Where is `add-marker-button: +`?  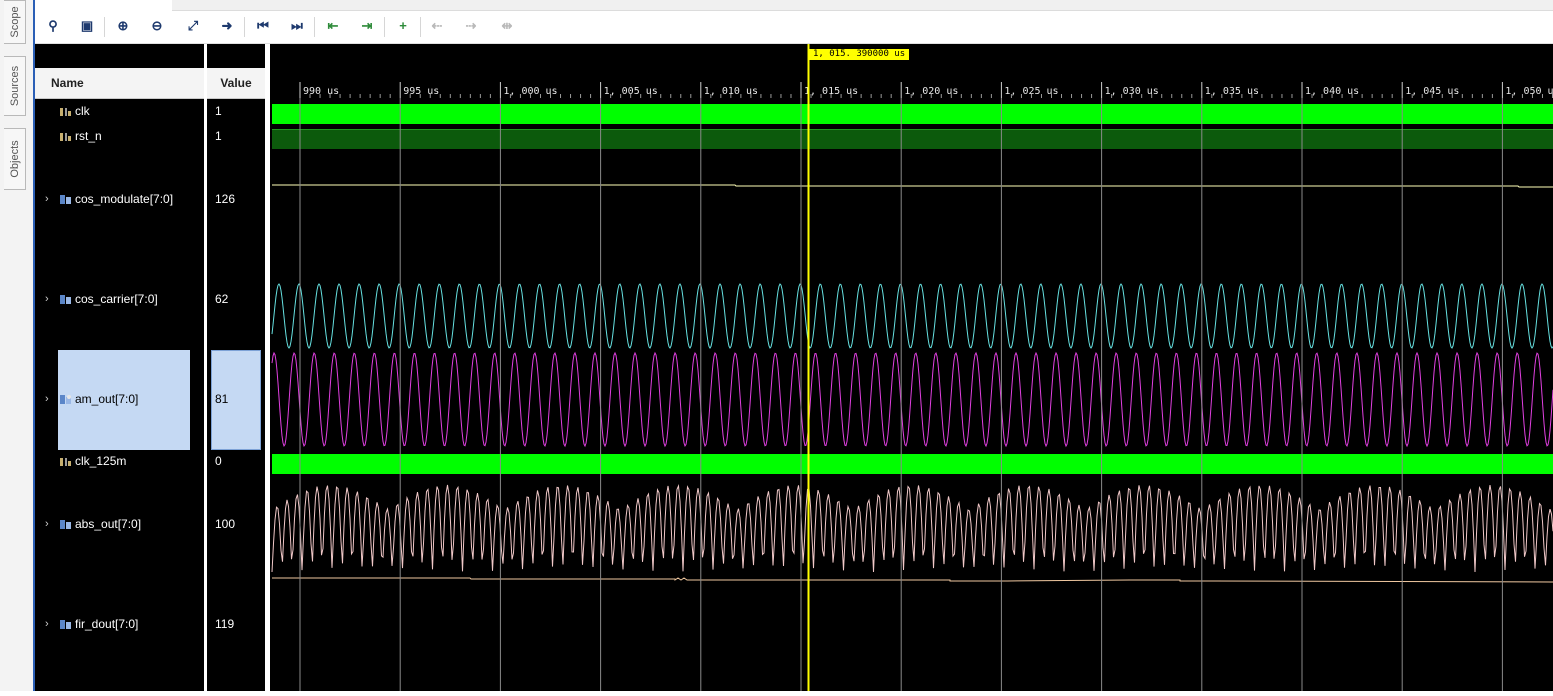 add-marker-button: + is located at coordinates (403, 26).